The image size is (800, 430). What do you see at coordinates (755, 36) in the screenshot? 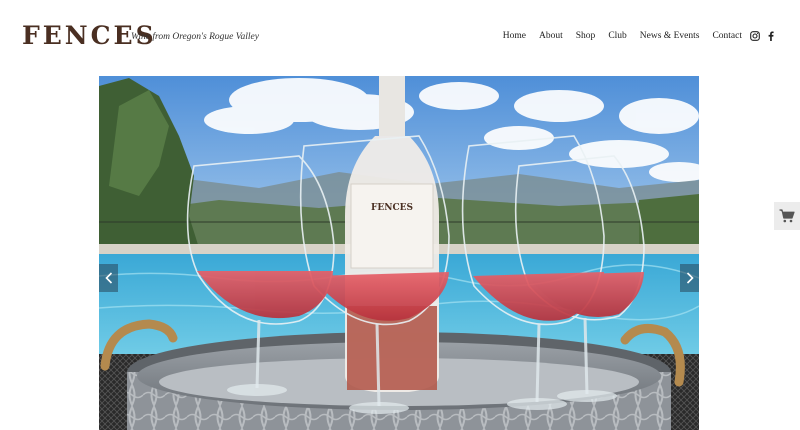
I see `instagram-icon` at bounding box center [755, 36].